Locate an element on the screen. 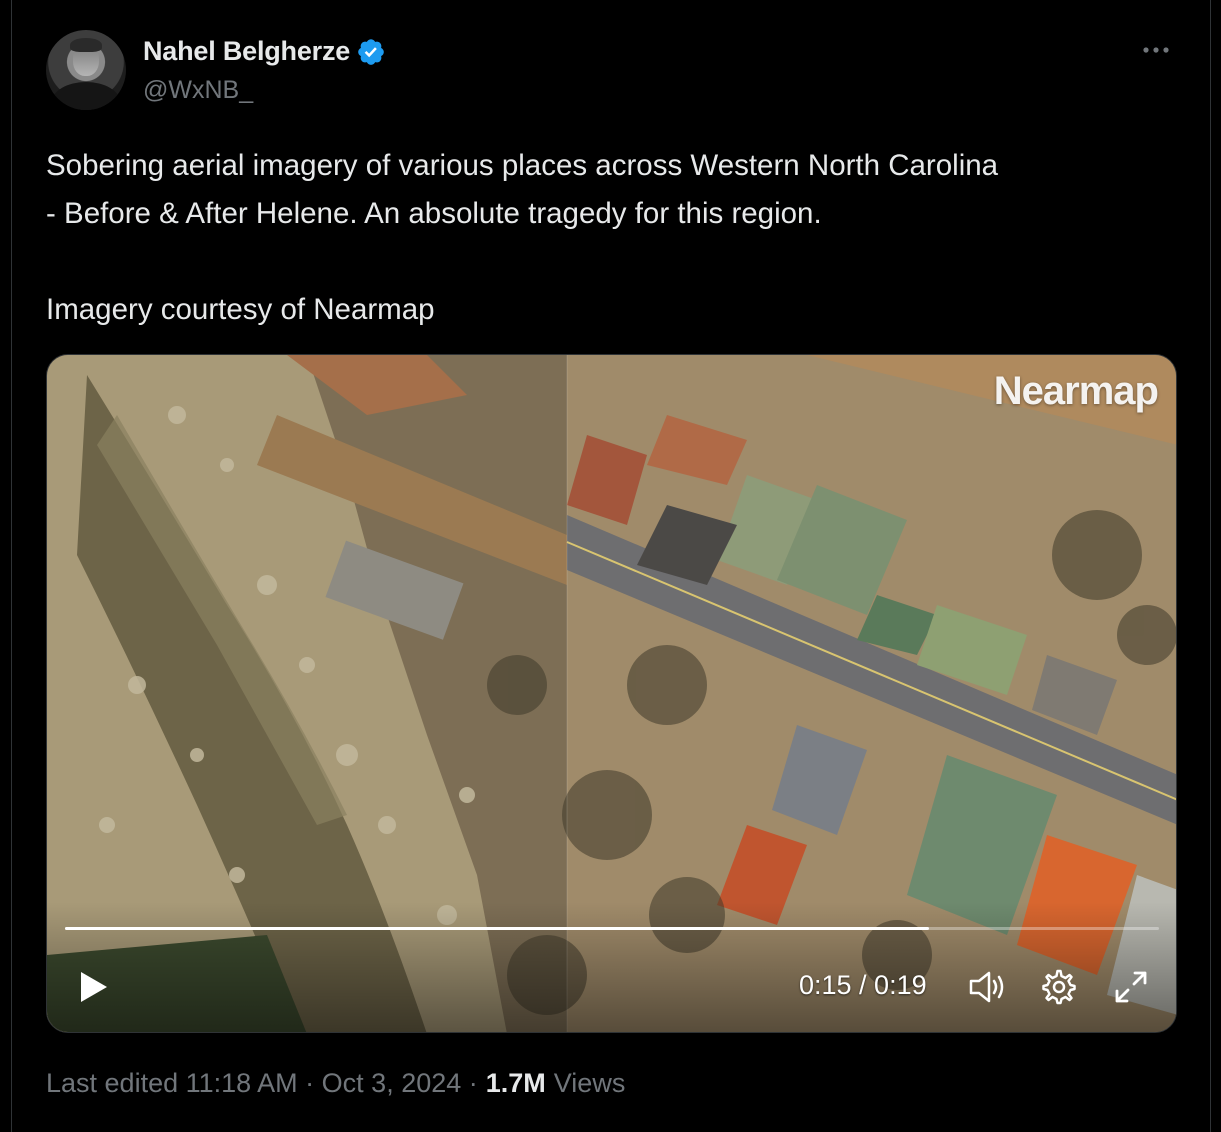 The image size is (1221, 1132). avatar-shoulders is located at coordinates (86, 96).